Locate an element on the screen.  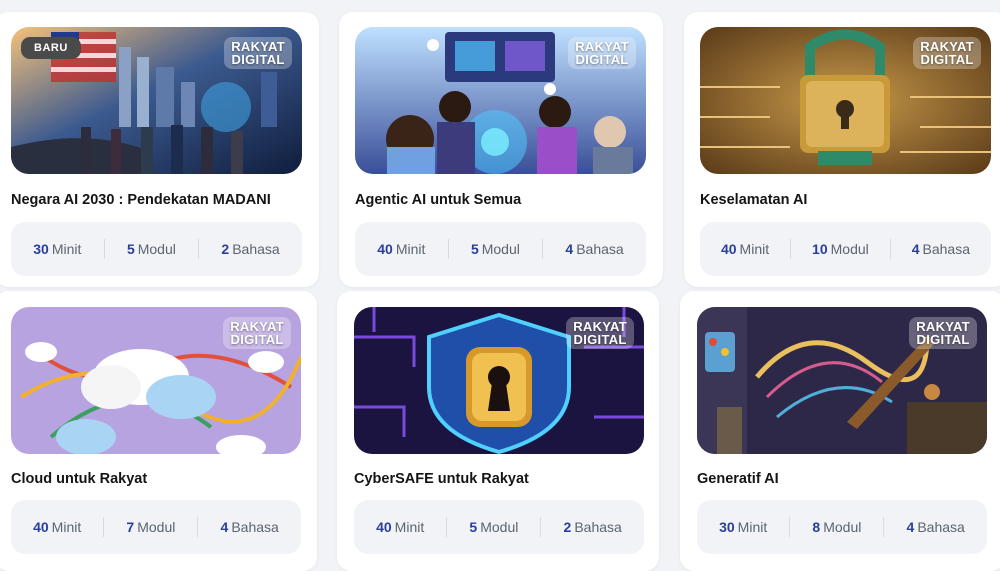
course-stats: 30 Minit 5 Modul 2 Bahasa is located at coordinates (156, 249).